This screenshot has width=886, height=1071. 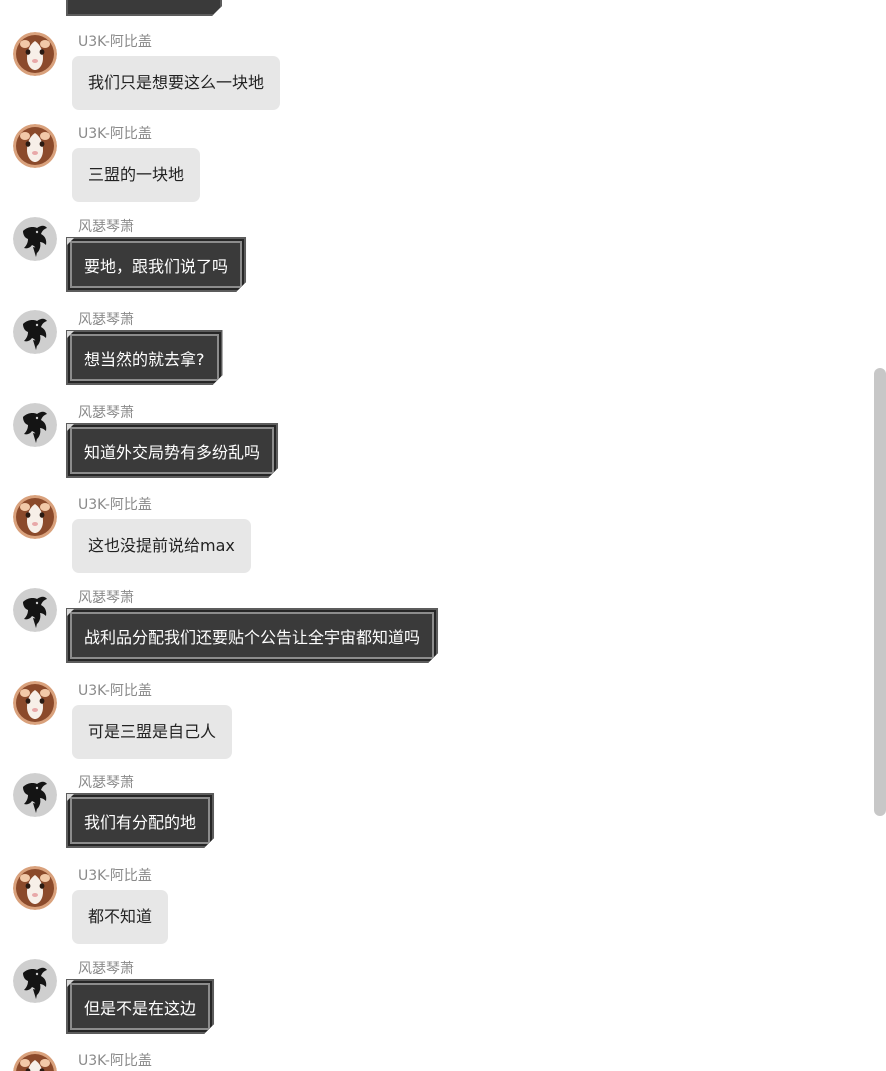 What do you see at coordinates (144, 8) in the screenshot?
I see `message-bubble-partial` at bounding box center [144, 8].